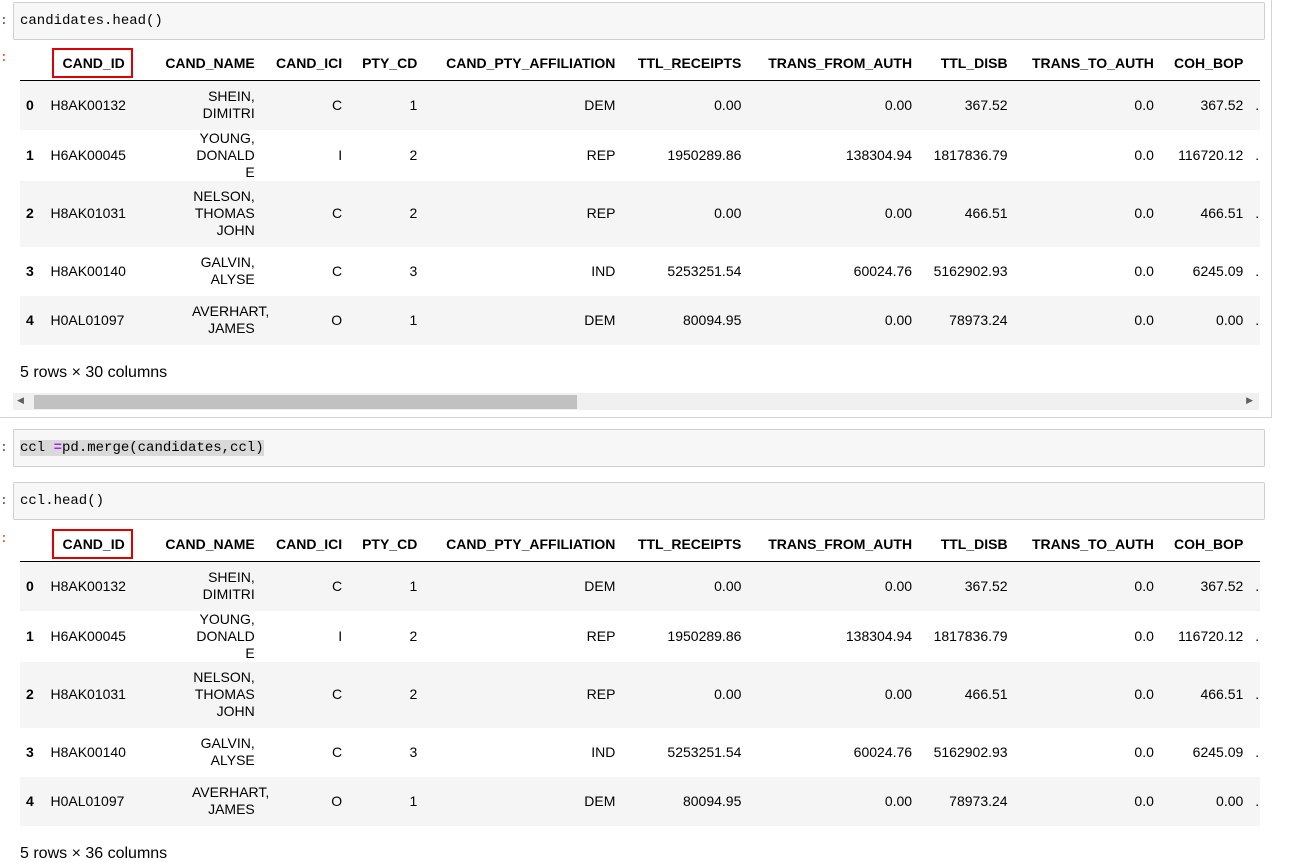  I want to click on row-index: 3, so click(30, 751).